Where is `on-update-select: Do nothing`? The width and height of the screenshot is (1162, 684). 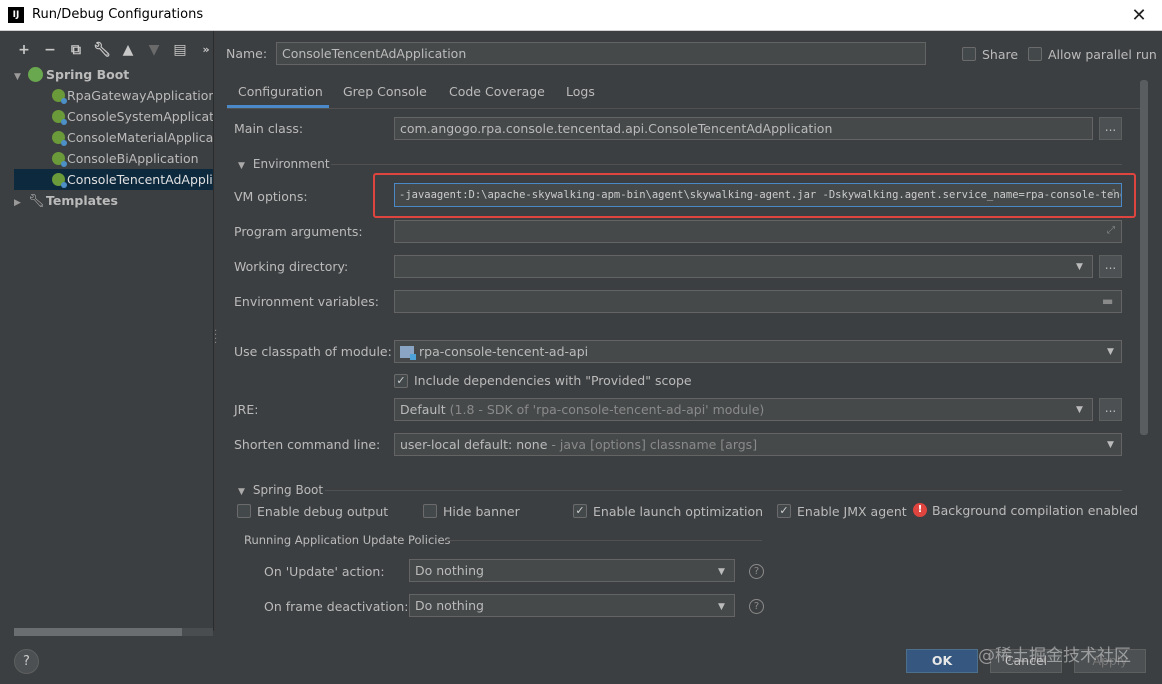
on-update-select: Do nothing is located at coordinates (572, 570).